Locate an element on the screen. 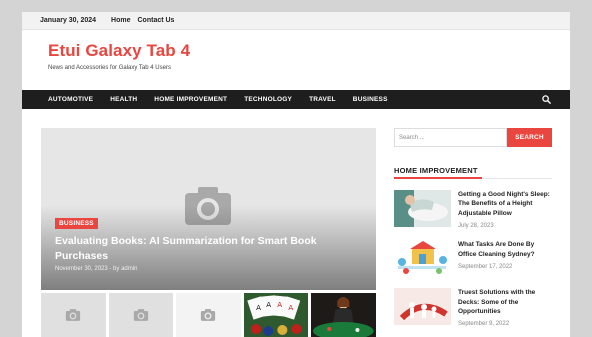  pillow-image is located at coordinates (422, 208).